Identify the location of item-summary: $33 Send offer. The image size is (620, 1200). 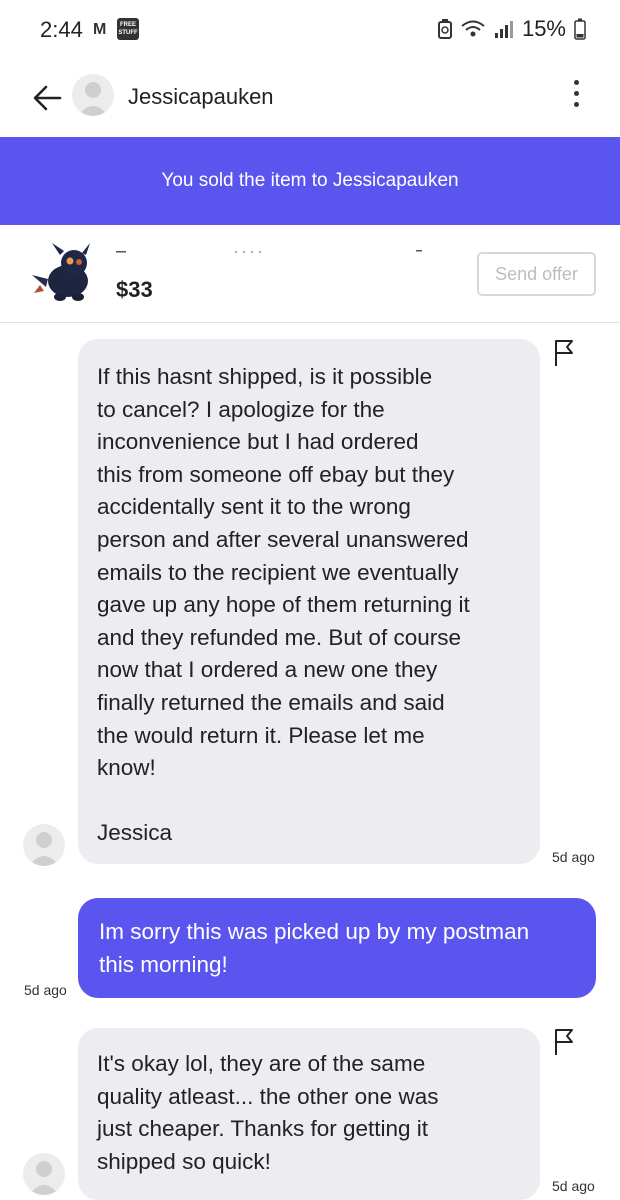
(310, 274).